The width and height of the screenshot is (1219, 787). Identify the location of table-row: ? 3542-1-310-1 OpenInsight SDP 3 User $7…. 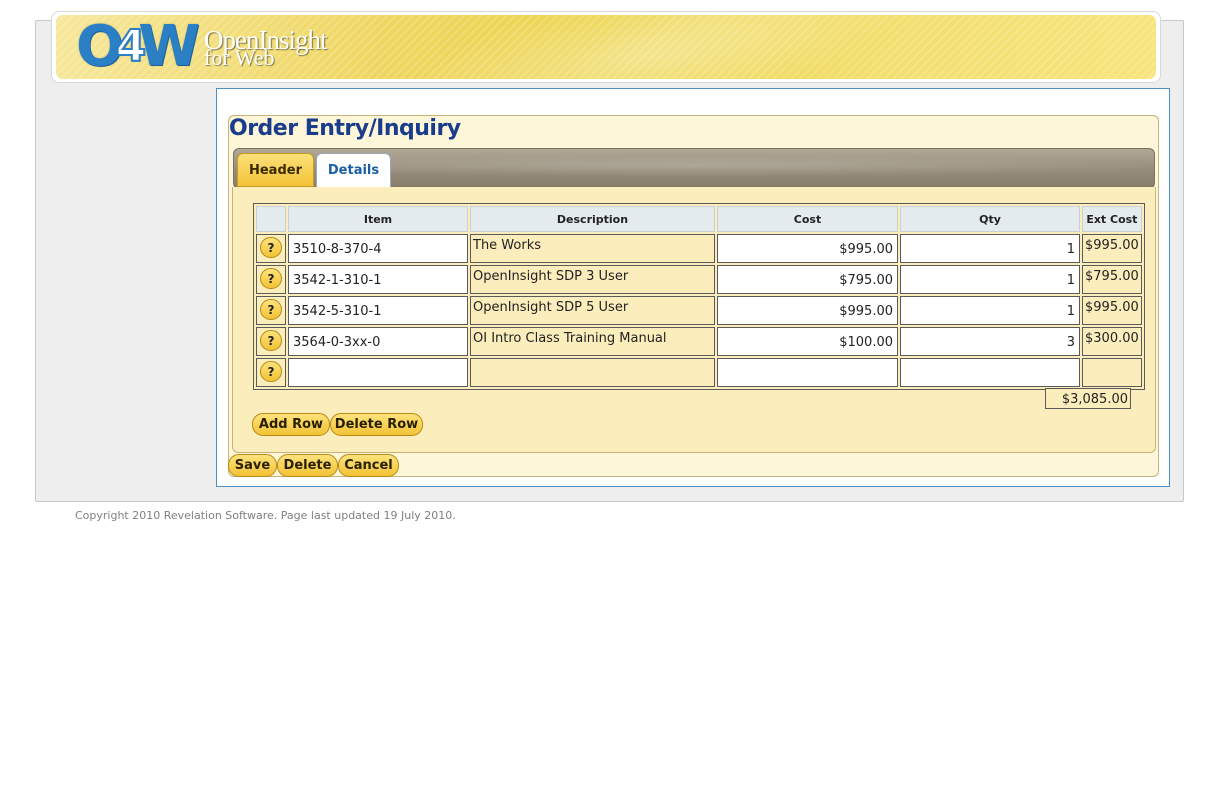
(699, 279).